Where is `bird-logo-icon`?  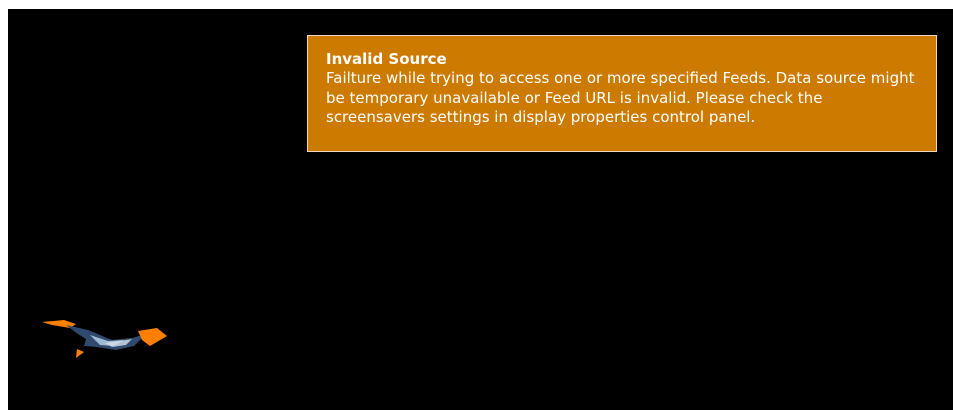
bird-logo-icon is located at coordinates (104, 340).